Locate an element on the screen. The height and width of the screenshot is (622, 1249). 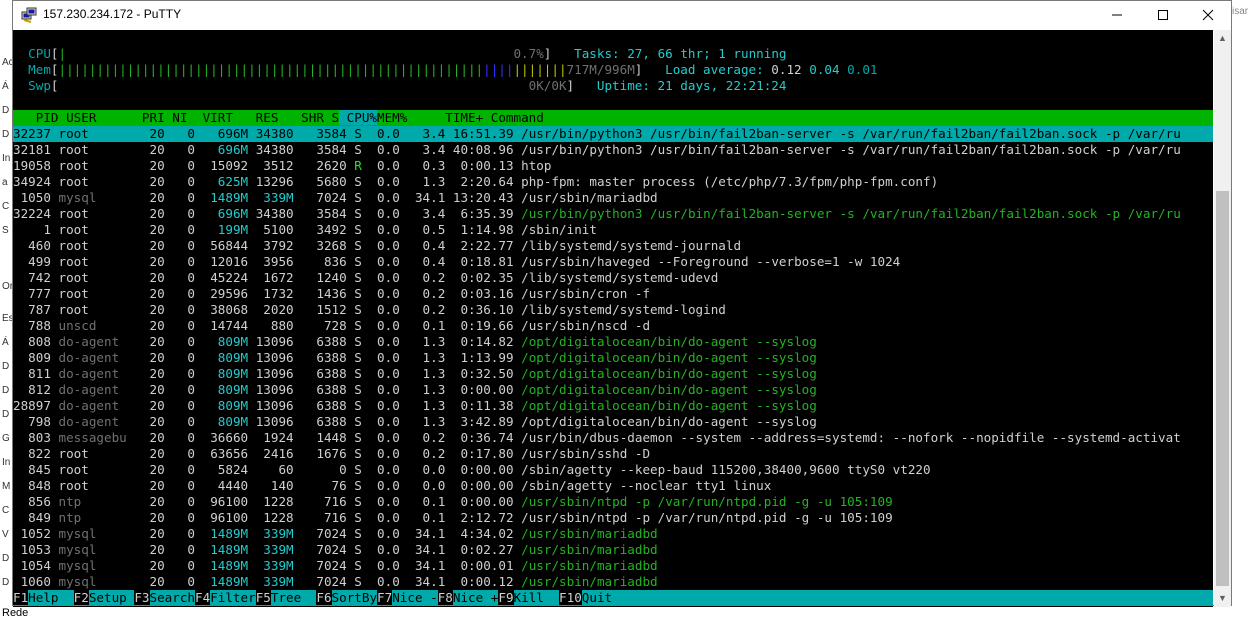
virt-cell: 1489M is located at coordinates (222, 581).